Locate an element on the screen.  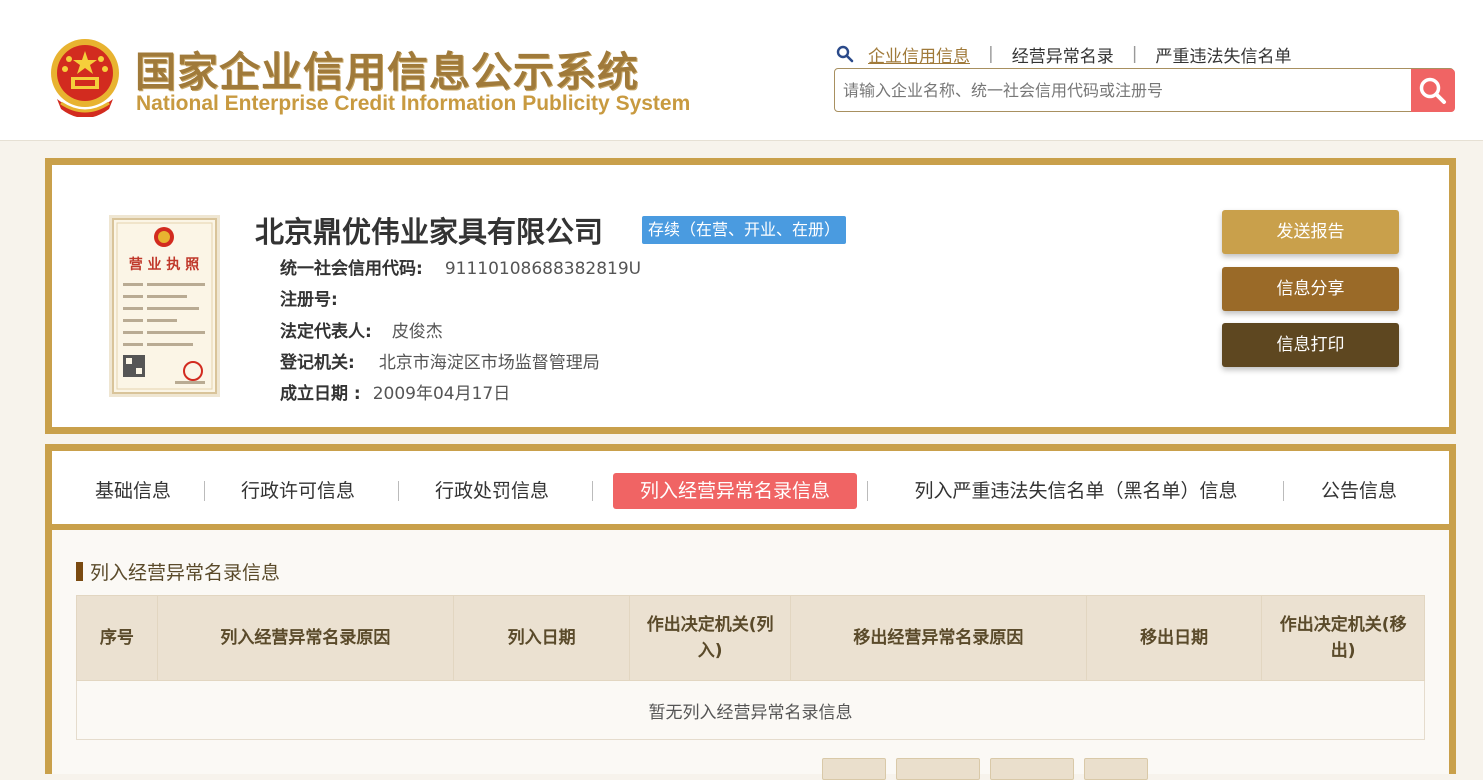
registration-number-row: 注册号: is located at coordinates (315, 297).